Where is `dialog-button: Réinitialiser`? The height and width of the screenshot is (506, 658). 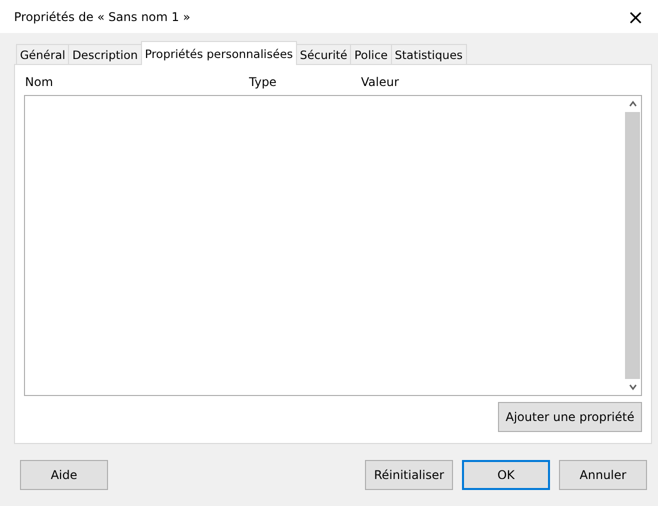 dialog-button: Réinitialiser is located at coordinates (409, 475).